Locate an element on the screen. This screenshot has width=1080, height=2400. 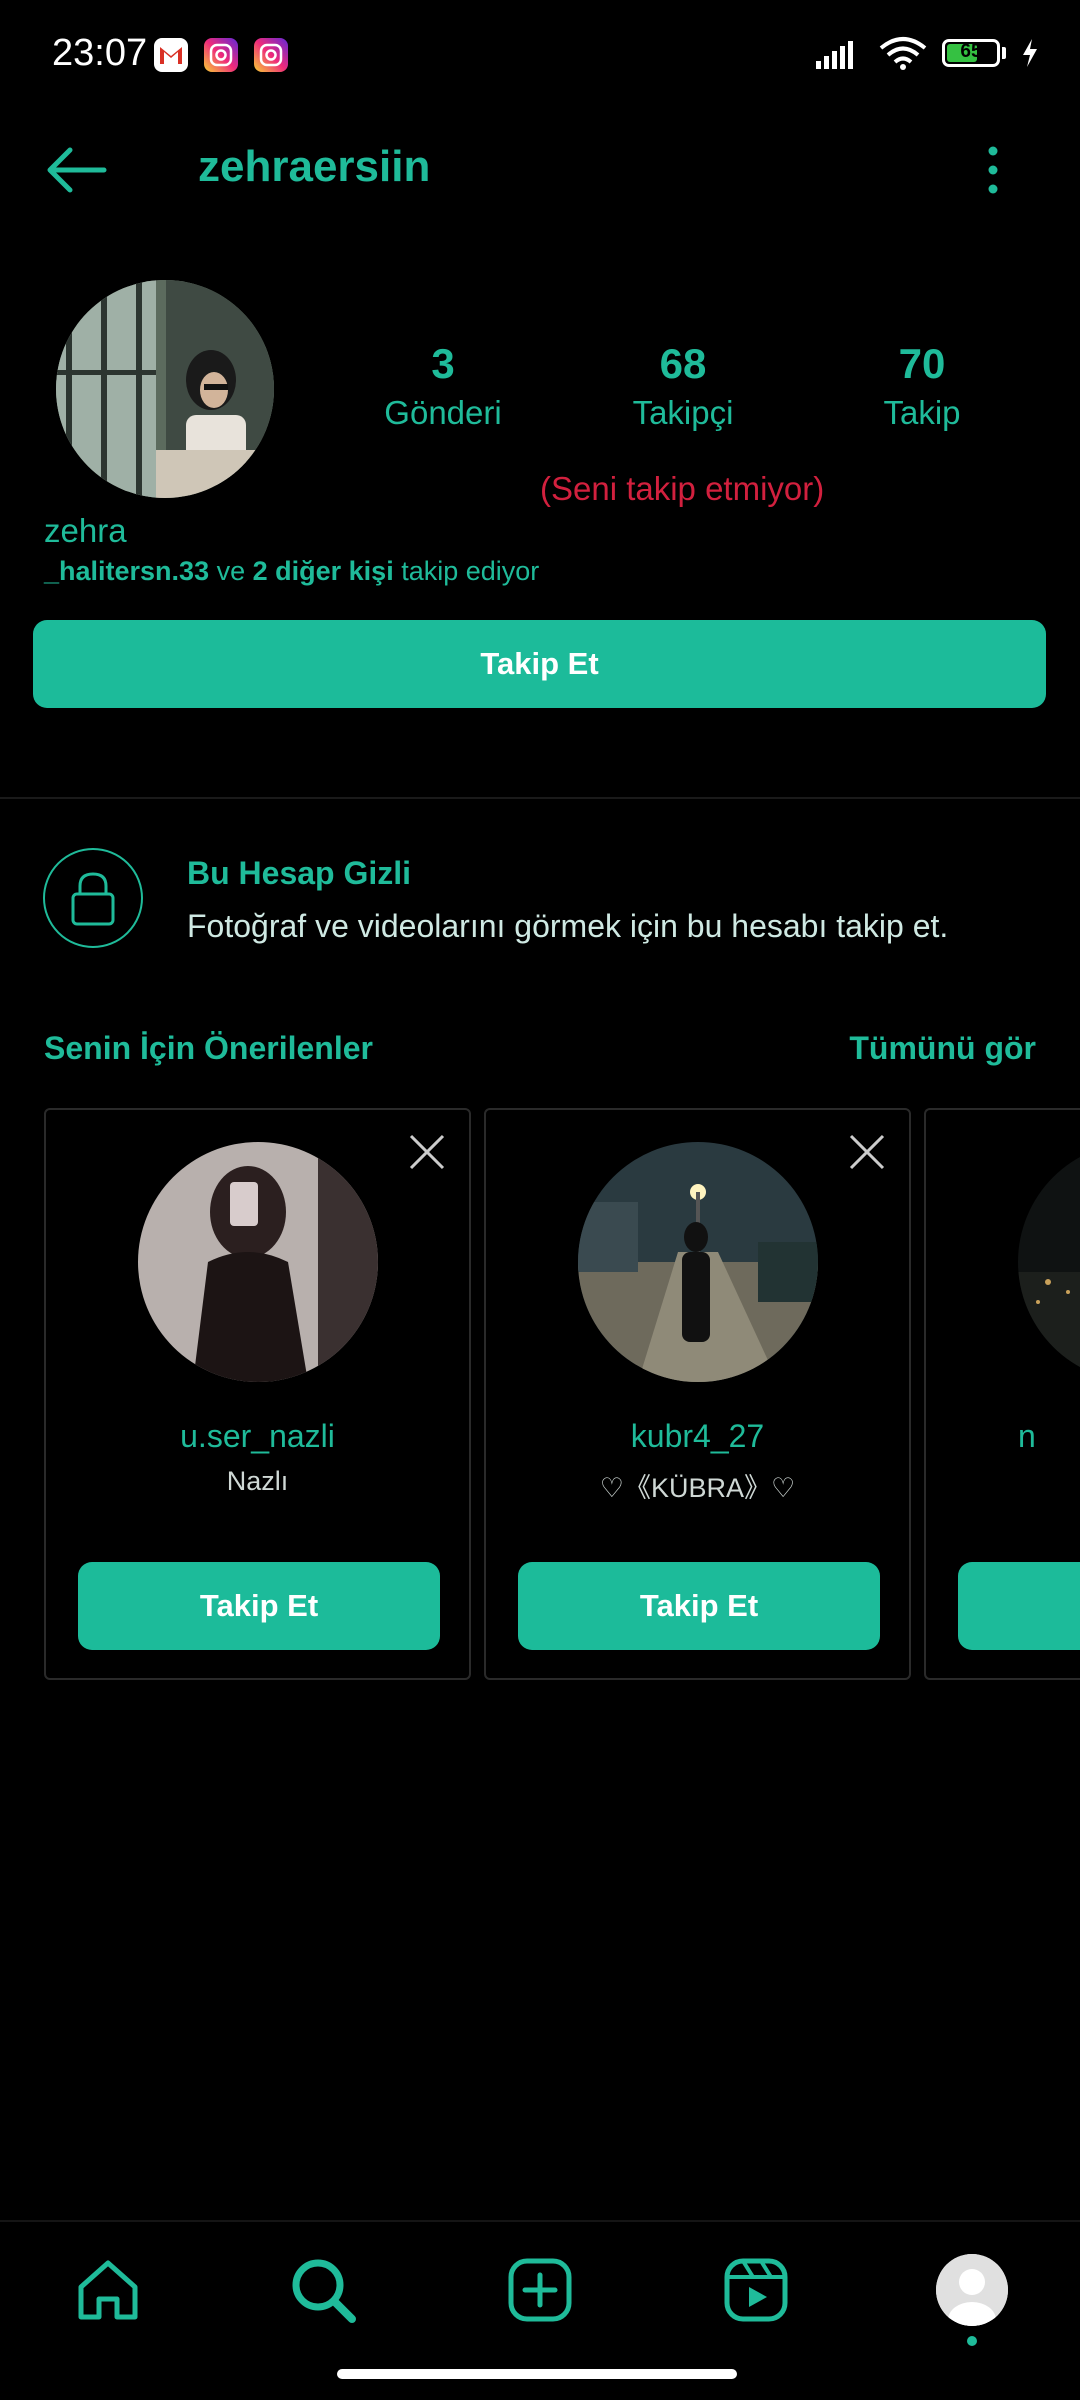
suggestion-follow-button is located at coordinates (1019, 1606).